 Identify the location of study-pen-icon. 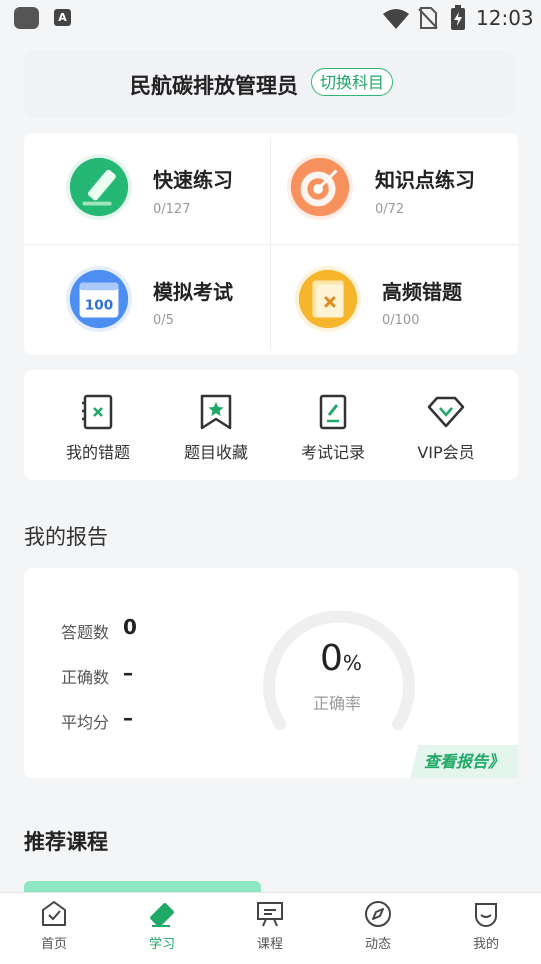
(162, 915).